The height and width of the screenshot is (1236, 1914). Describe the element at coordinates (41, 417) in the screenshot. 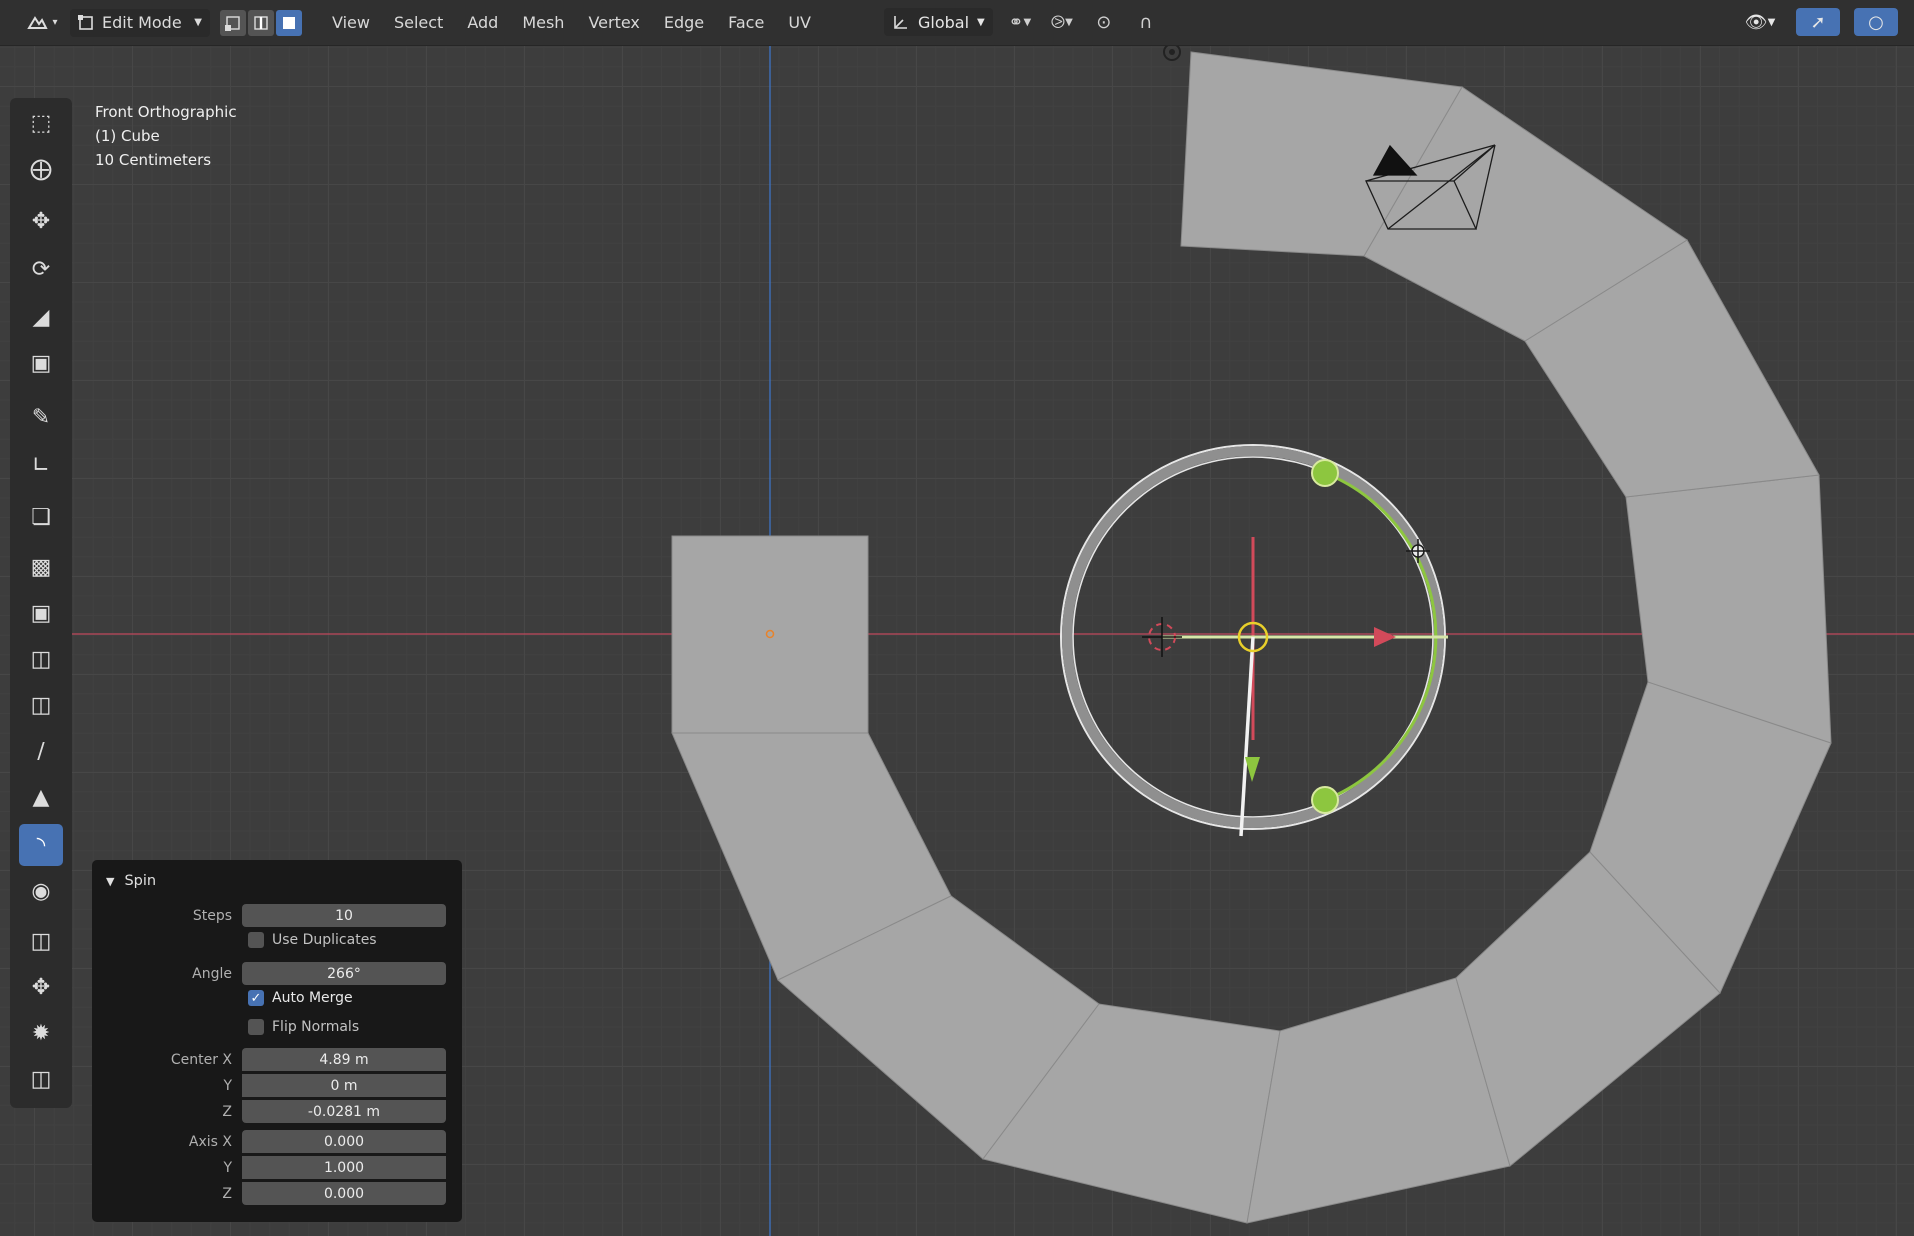

I see `annotate-icon: ✎` at that location.